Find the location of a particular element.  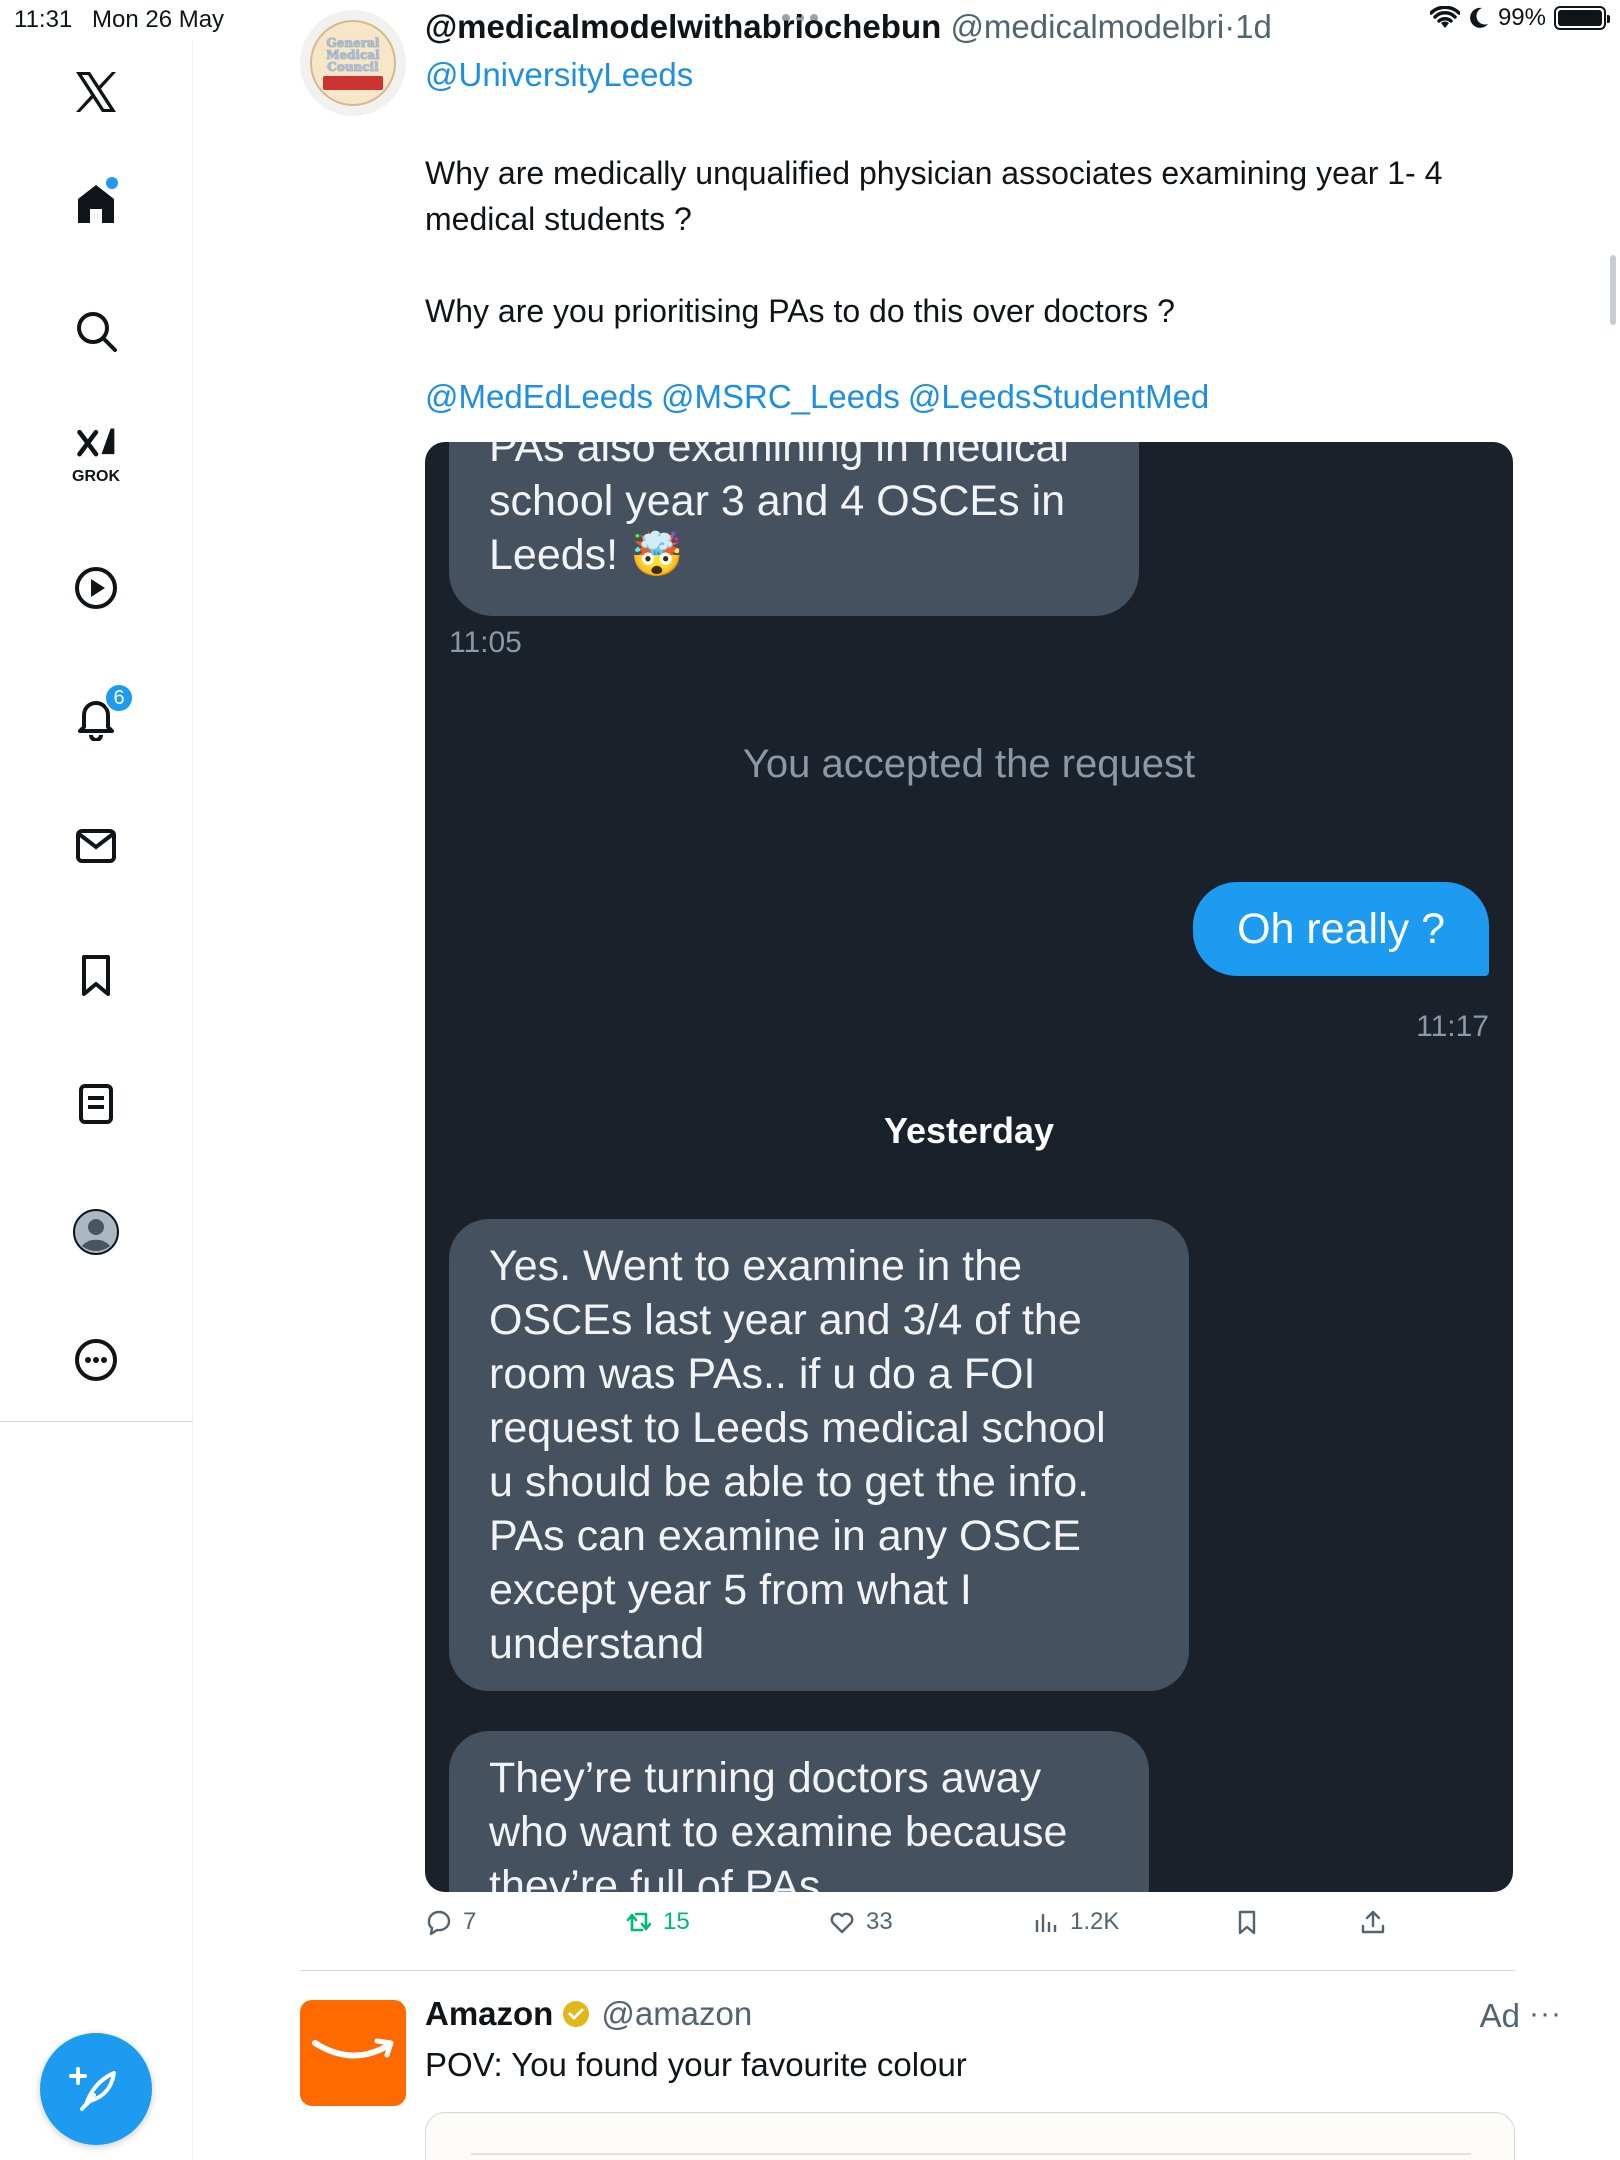

ad-header: Amazon @amazon is located at coordinates (588, 2014).